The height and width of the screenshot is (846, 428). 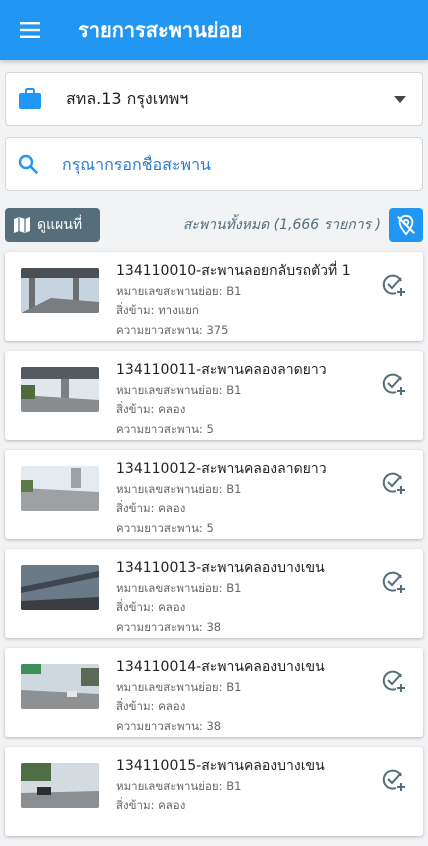 I want to click on view-map-label: ดูแผนที่, so click(x=60, y=225).